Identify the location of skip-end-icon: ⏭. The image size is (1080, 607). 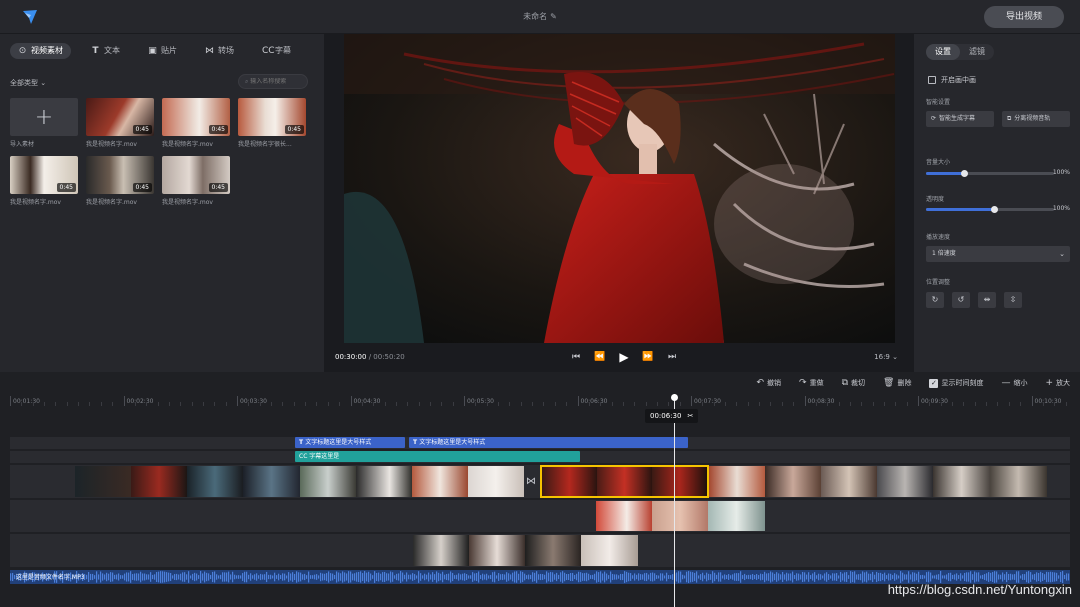
(672, 357).